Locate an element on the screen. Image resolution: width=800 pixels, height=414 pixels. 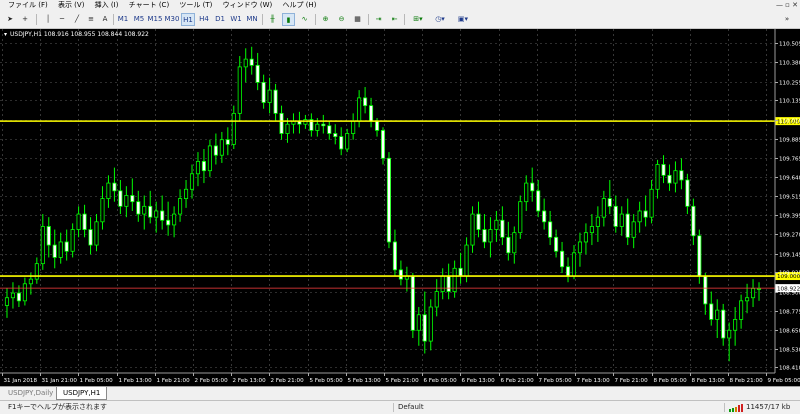
x-tick-label: 5 Feb 05:00 is located at coordinates (327, 381).